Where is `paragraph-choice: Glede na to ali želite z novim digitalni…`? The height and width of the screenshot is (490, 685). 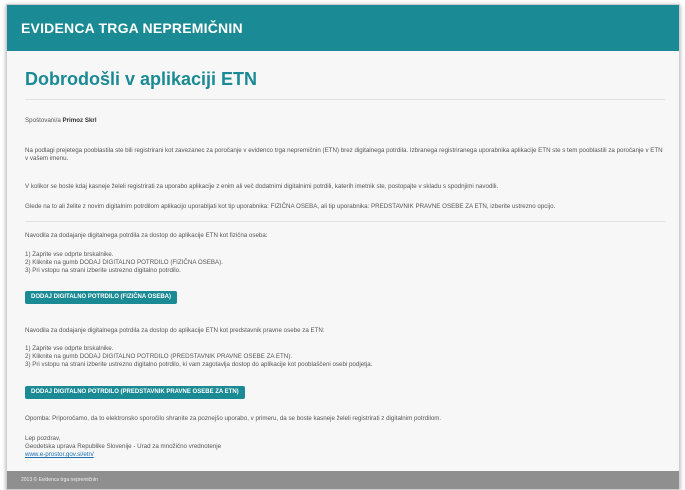
paragraph-choice: Glede na to ali želite z novim digitalni… is located at coordinates (290, 206).